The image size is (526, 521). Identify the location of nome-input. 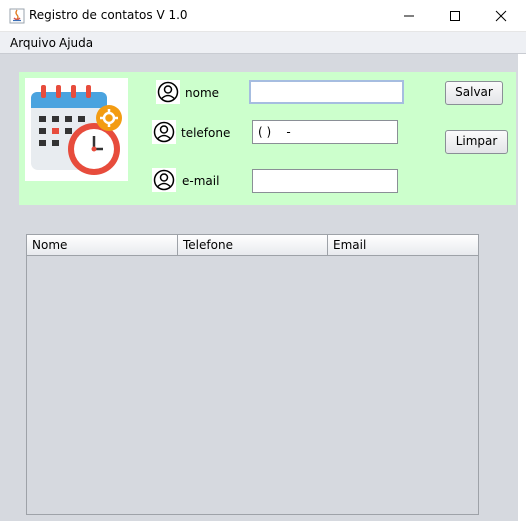
(326, 92).